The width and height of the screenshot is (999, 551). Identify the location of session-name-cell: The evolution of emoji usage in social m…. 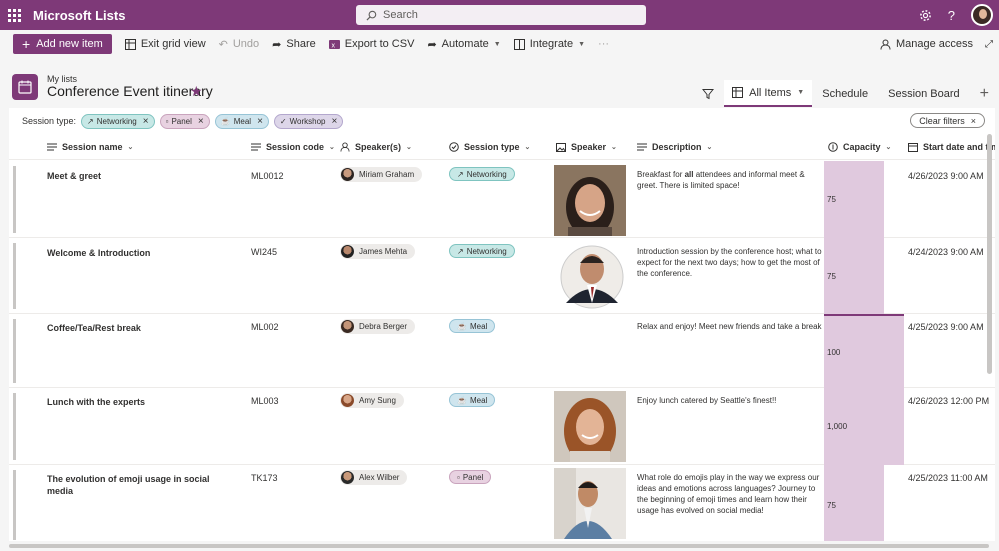
(132, 485).